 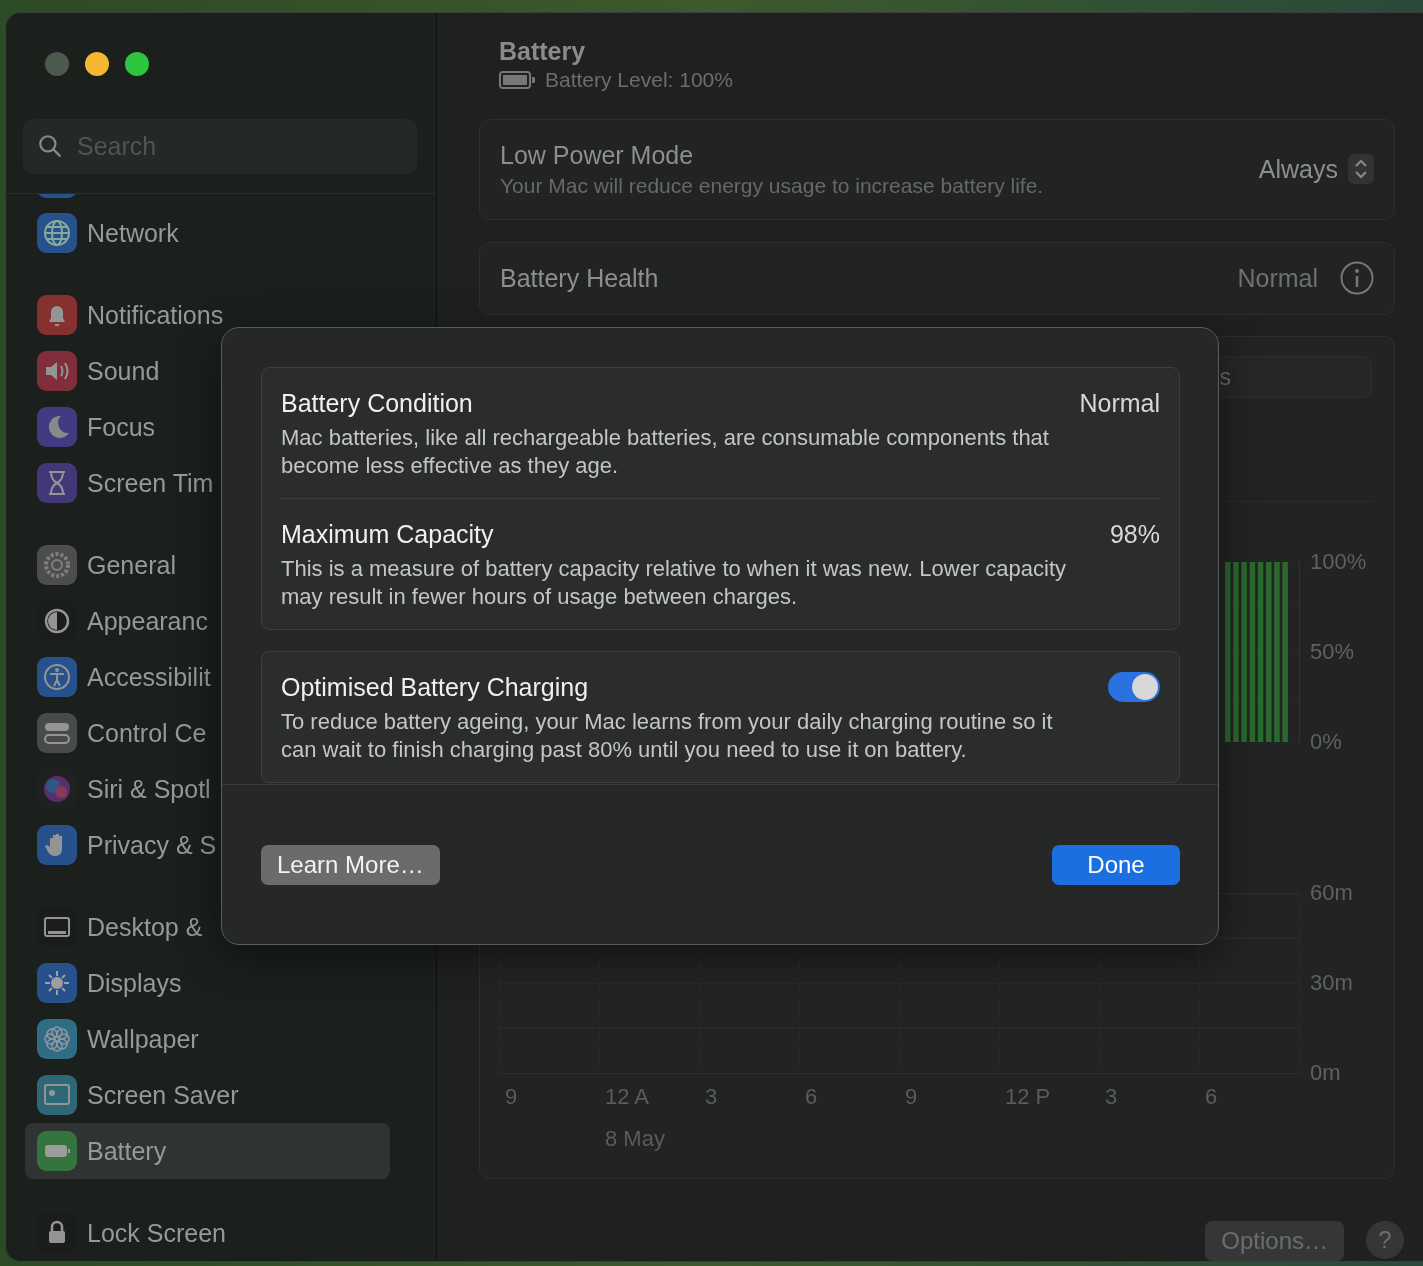 I want to click on row-value: 98%, so click(x=1134, y=534).